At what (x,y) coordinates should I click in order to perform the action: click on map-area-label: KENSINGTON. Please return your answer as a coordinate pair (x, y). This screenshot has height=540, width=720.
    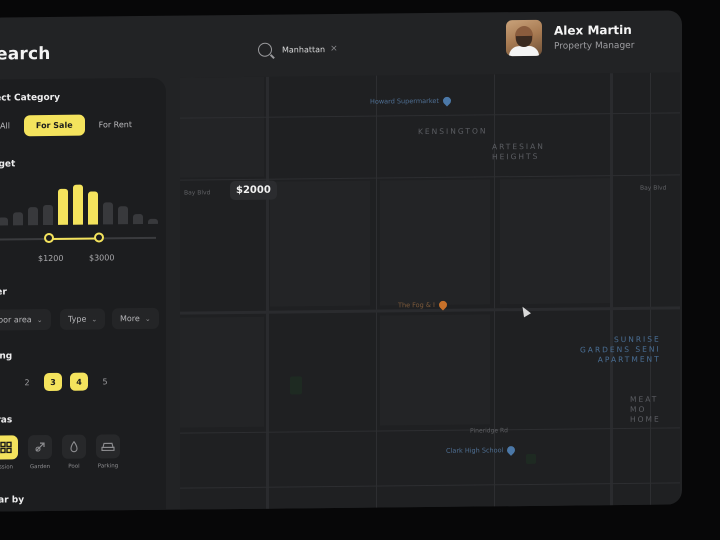
    Looking at the image, I should click on (453, 131).